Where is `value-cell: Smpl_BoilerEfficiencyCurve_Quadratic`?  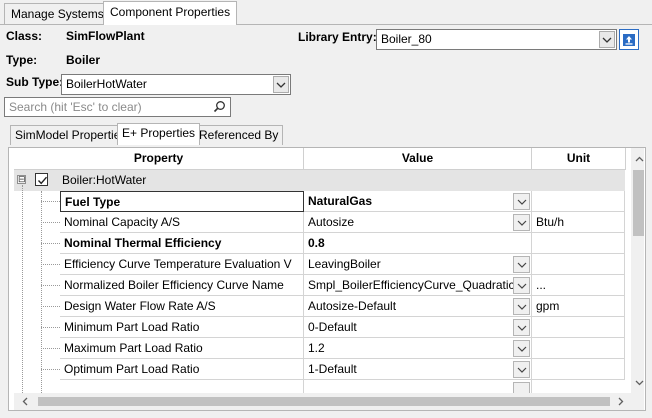
value-cell: Smpl_BoilerEfficiencyCurve_Quadratic is located at coordinates (418, 285).